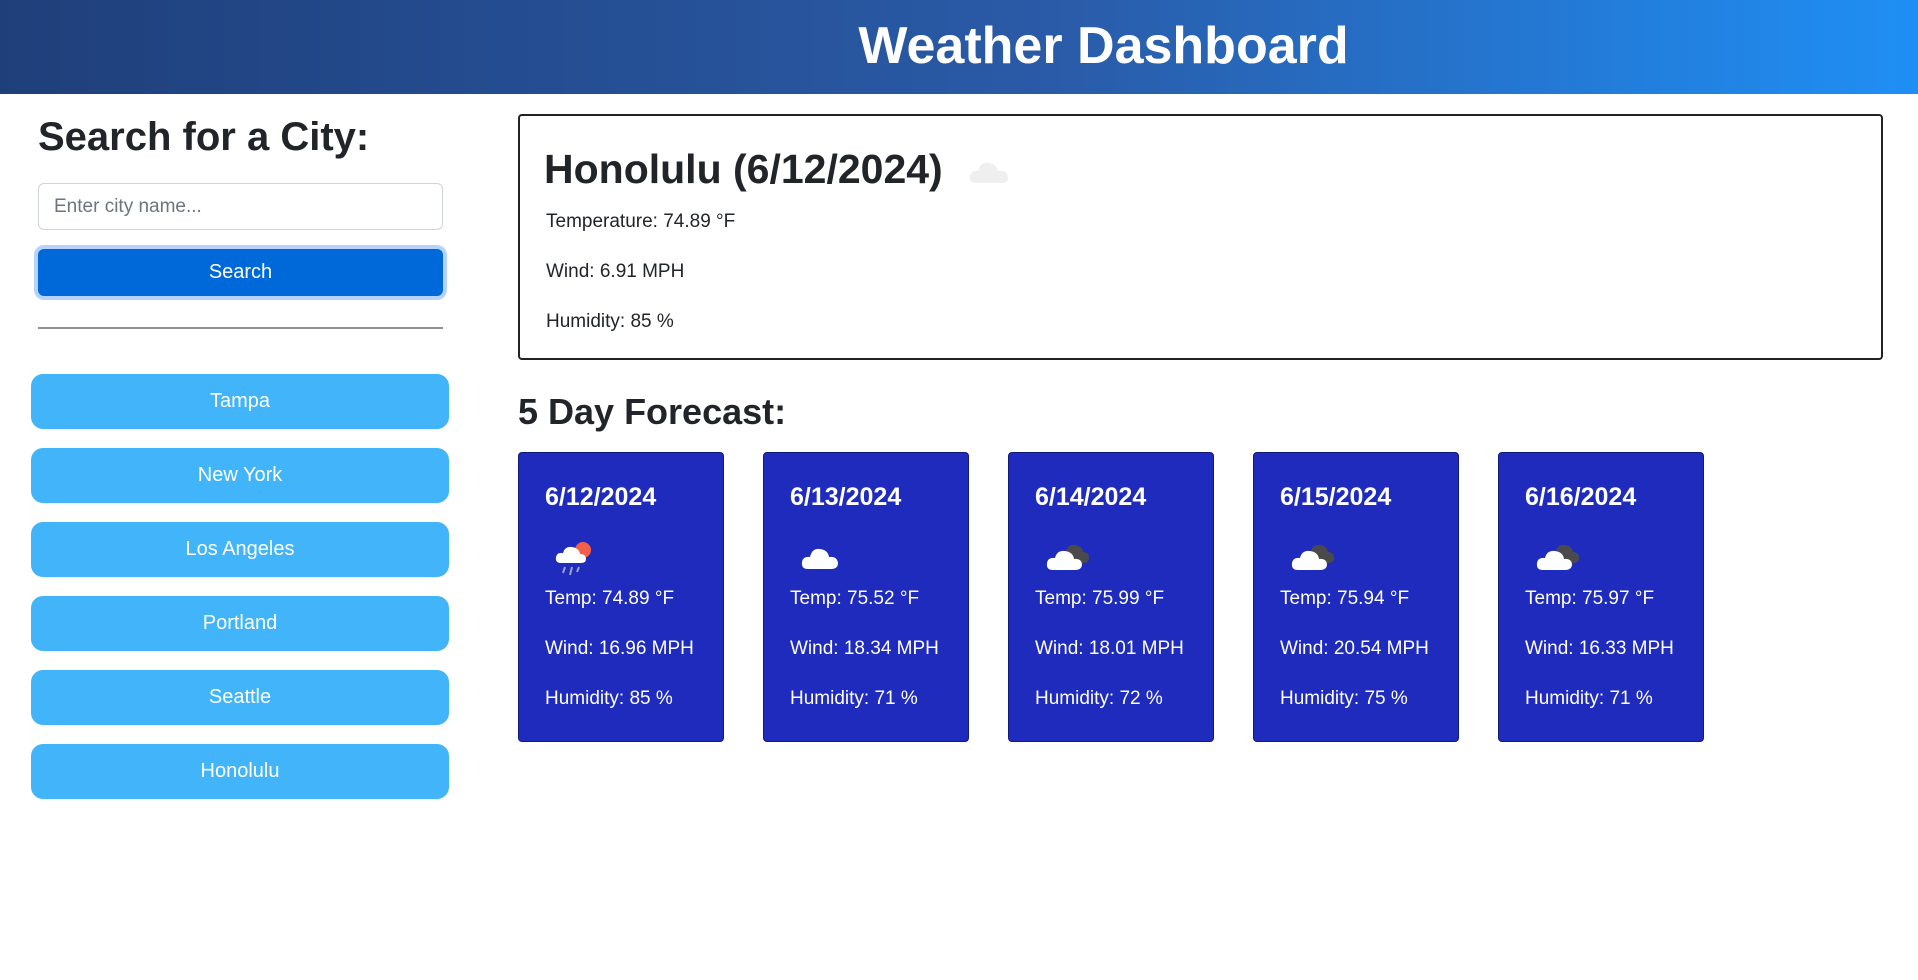  Describe the element at coordinates (1354, 648) in the screenshot. I see `forecast-wind: Wind: 20.54 MPH` at that location.